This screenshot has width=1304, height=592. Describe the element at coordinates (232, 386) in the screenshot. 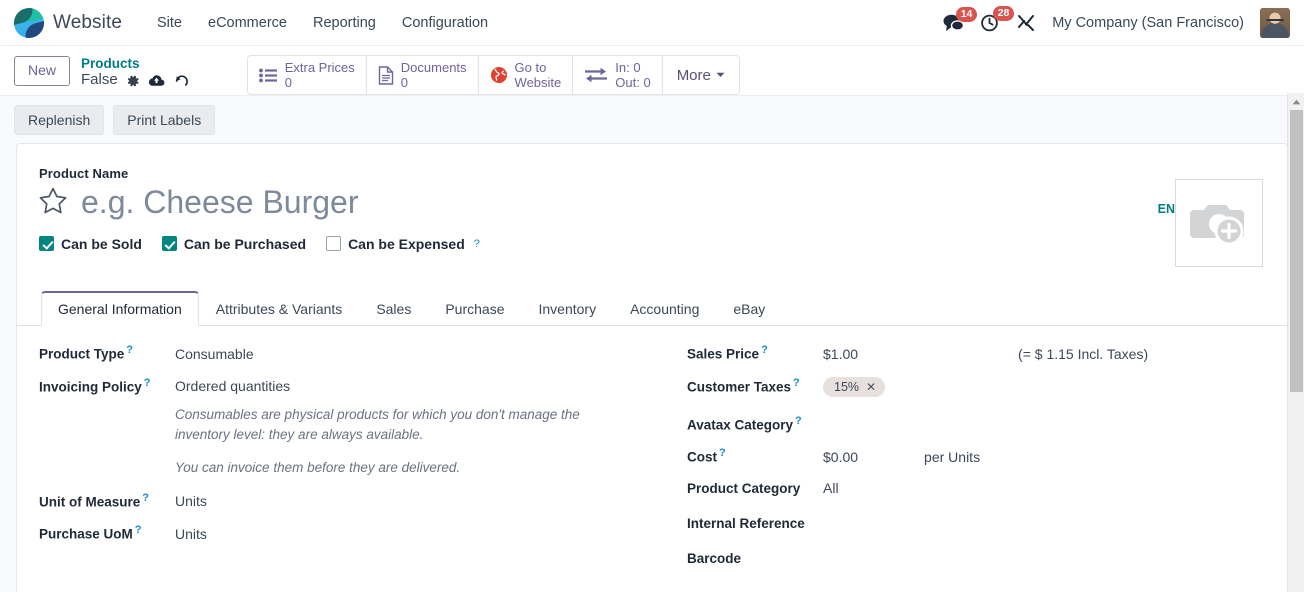

I see `field-value-invoicing-policy: Ordered quantities` at that location.